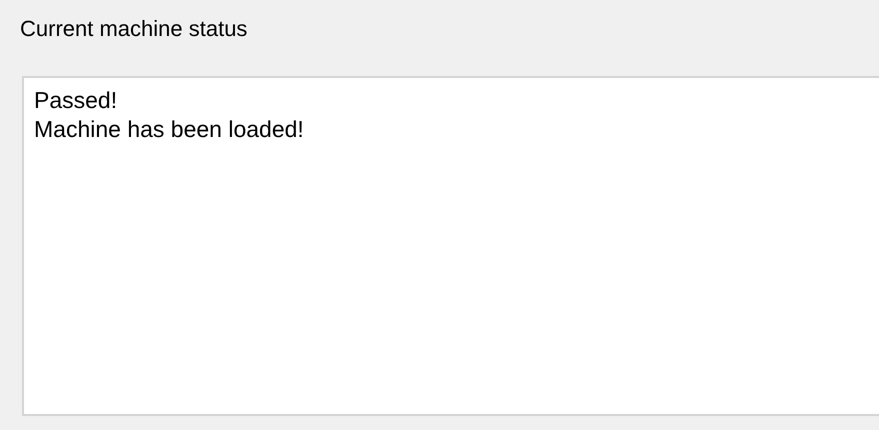  What do you see at coordinates (134, 29) in the screenshot?
I see `group-label: Current machine status` at bounding box center [134, 29].